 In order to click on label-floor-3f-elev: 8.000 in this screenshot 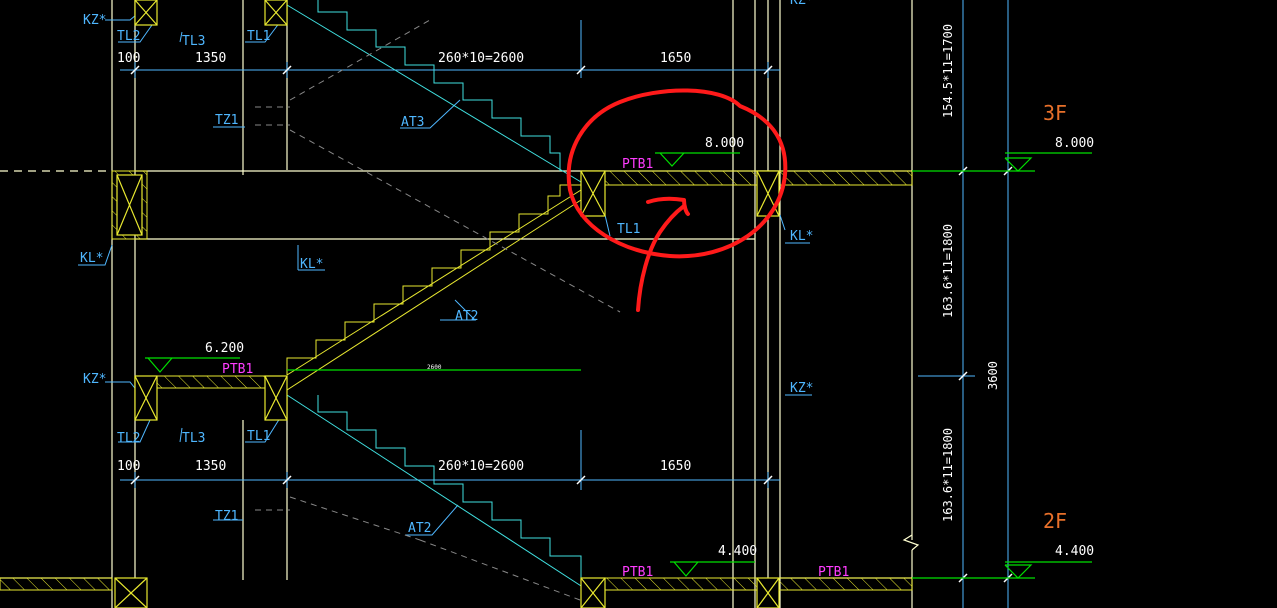, I will do `click(1074, 143)`.